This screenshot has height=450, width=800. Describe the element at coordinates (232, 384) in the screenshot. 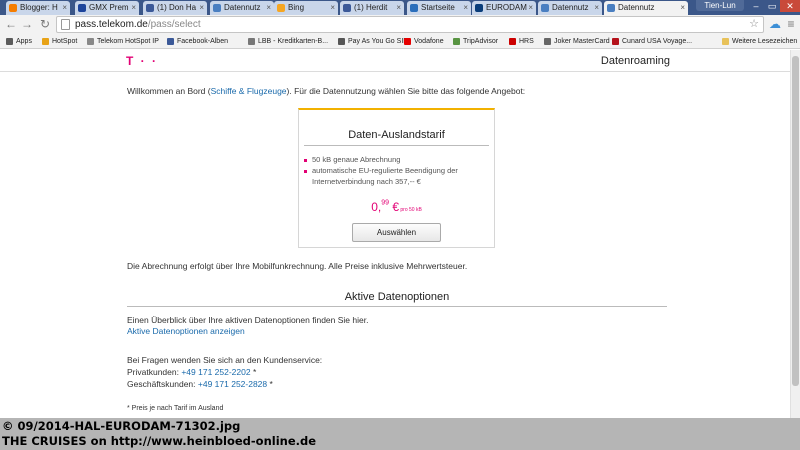

I see `business-phone-link: +49 171 252-2828` at that location.